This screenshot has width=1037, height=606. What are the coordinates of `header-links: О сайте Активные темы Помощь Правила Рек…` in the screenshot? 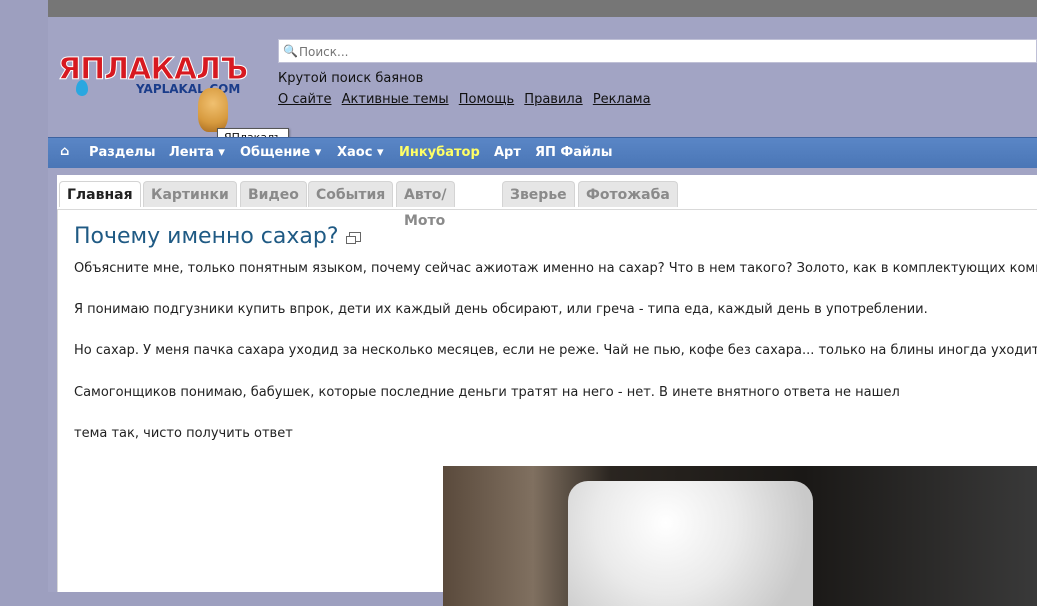 It's located at (467, 99).